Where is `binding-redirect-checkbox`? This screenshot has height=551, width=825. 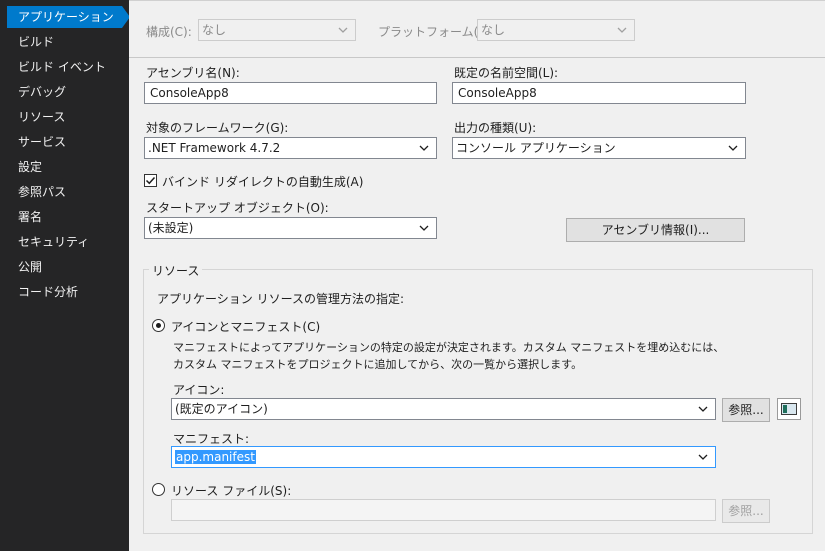 binding-redirect-checkbox is located at coordinates (150, 180).